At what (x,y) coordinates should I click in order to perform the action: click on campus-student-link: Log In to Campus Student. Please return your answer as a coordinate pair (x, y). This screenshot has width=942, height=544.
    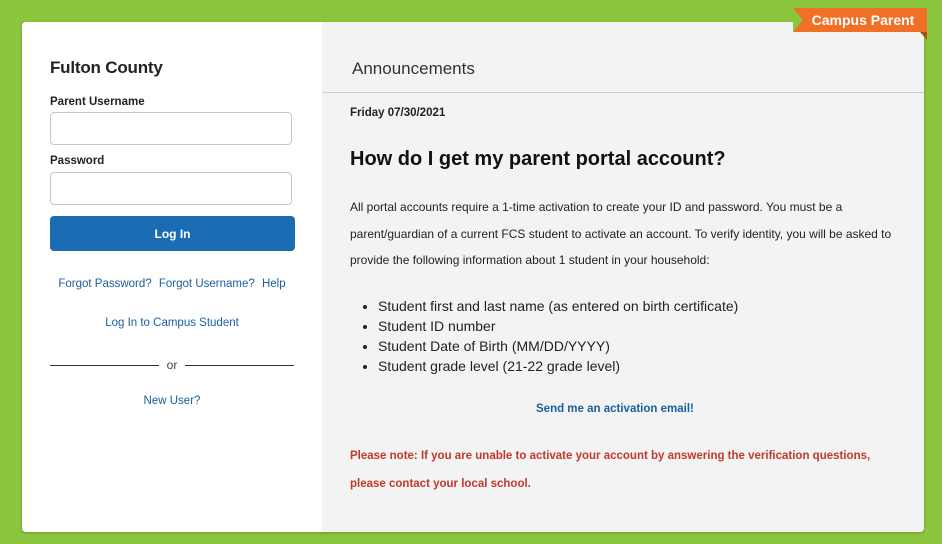
    Looking at the image, I should click on (172, 323).